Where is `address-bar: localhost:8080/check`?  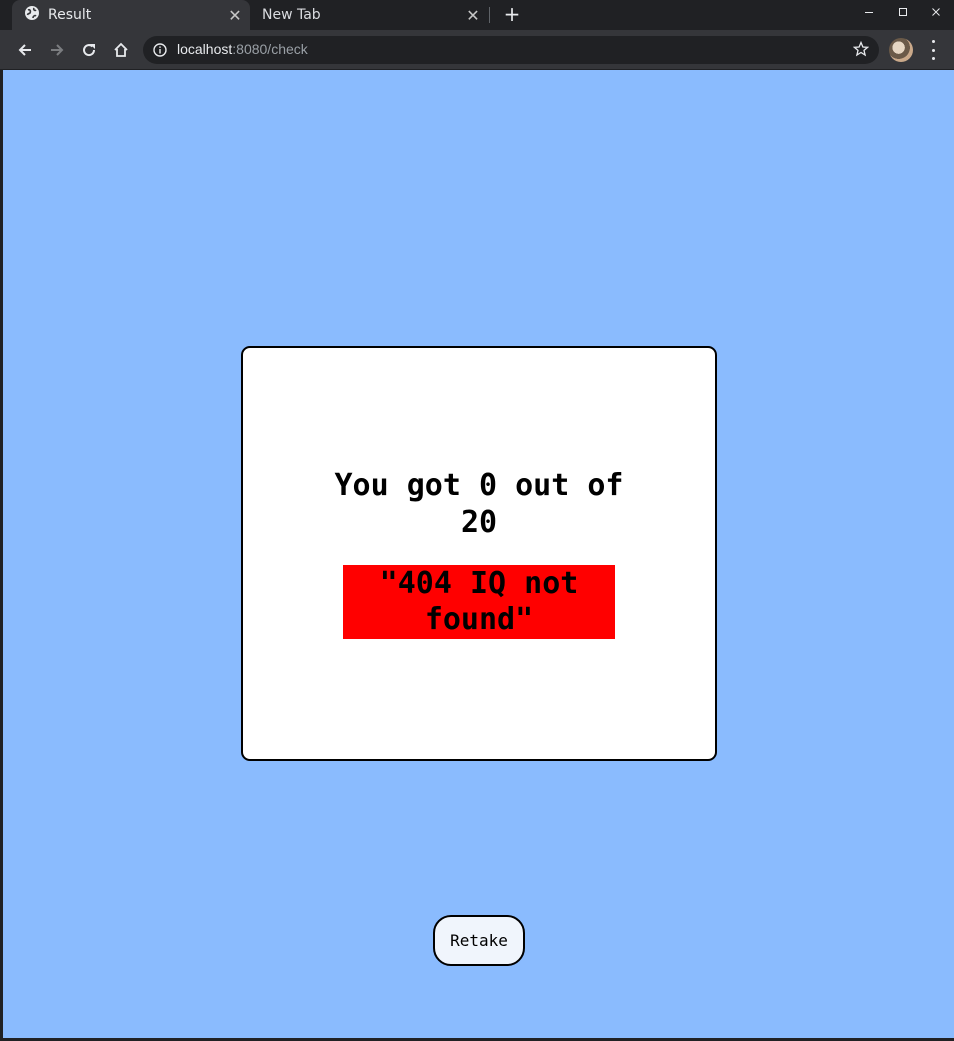 address-bar: localhost:8080/check is located at coordinates (511, 50).